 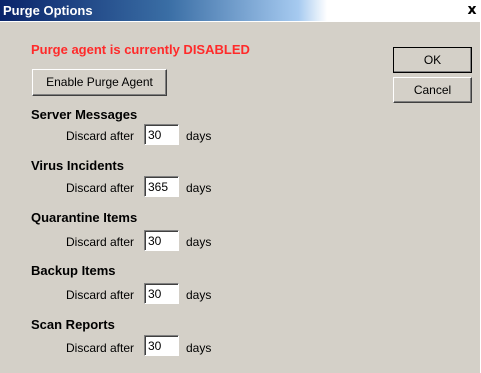 I want to click on section-title-scan-reports: Scan Reports, so click(x=73, y=324).